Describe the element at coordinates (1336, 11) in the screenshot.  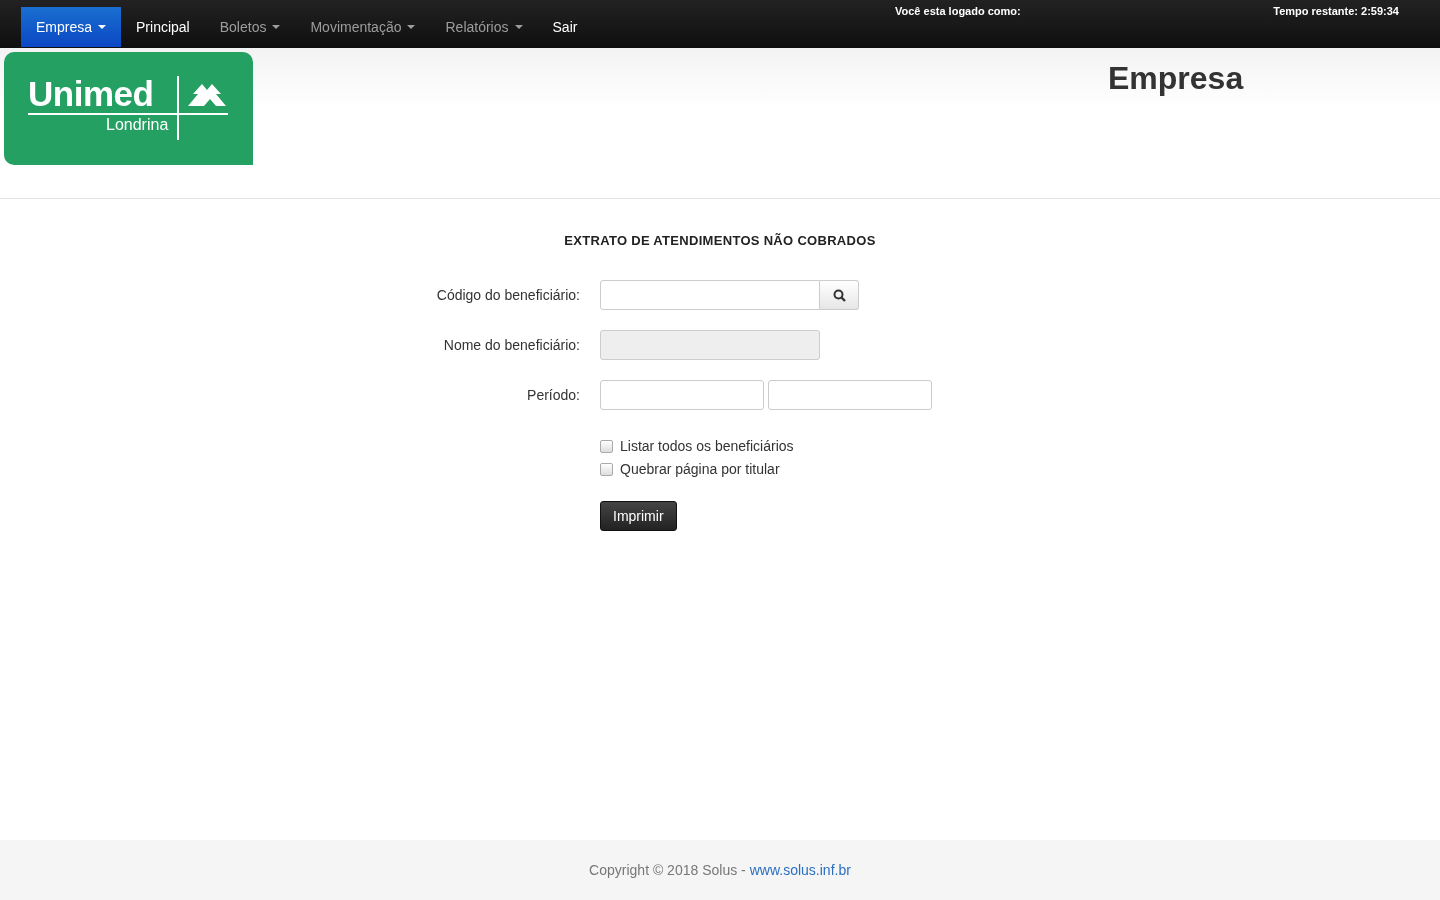
I see `session-timer: Tempo restante: 2:59:34` at that location.